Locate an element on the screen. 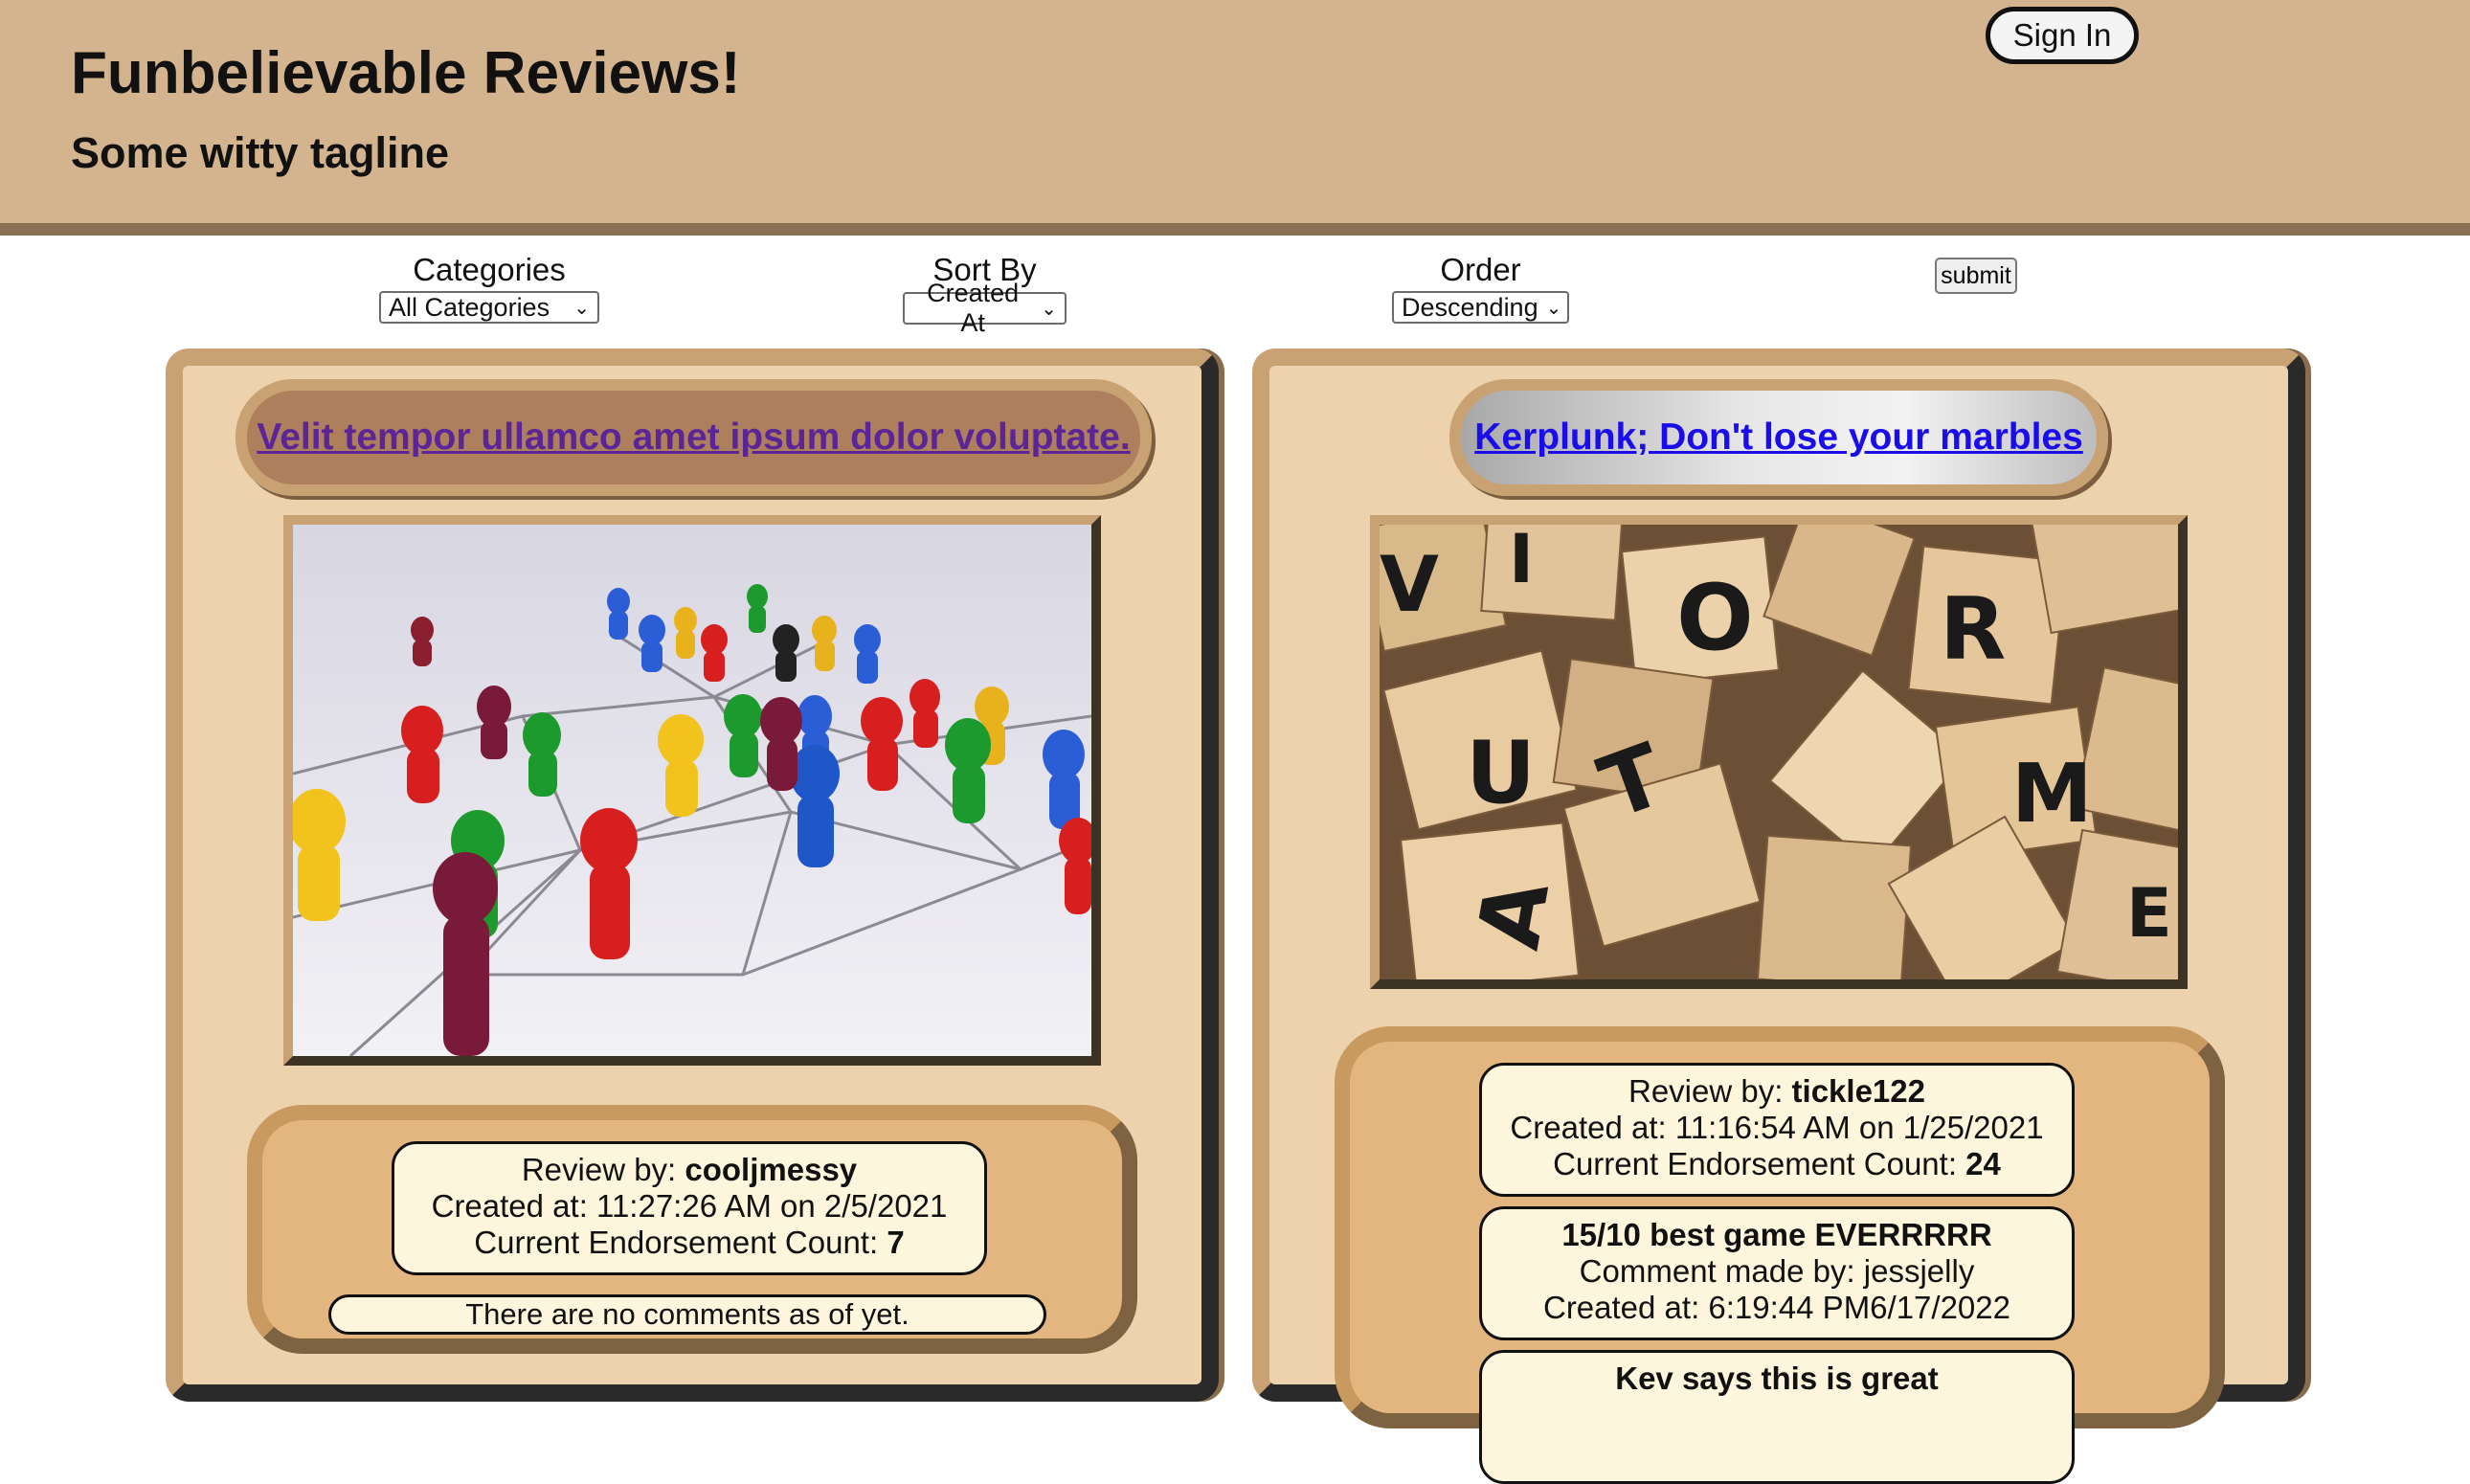 The height and width of the screenshot is (1484, 2470). review-author: tickle122 is located at coordinates (1858, 1091).